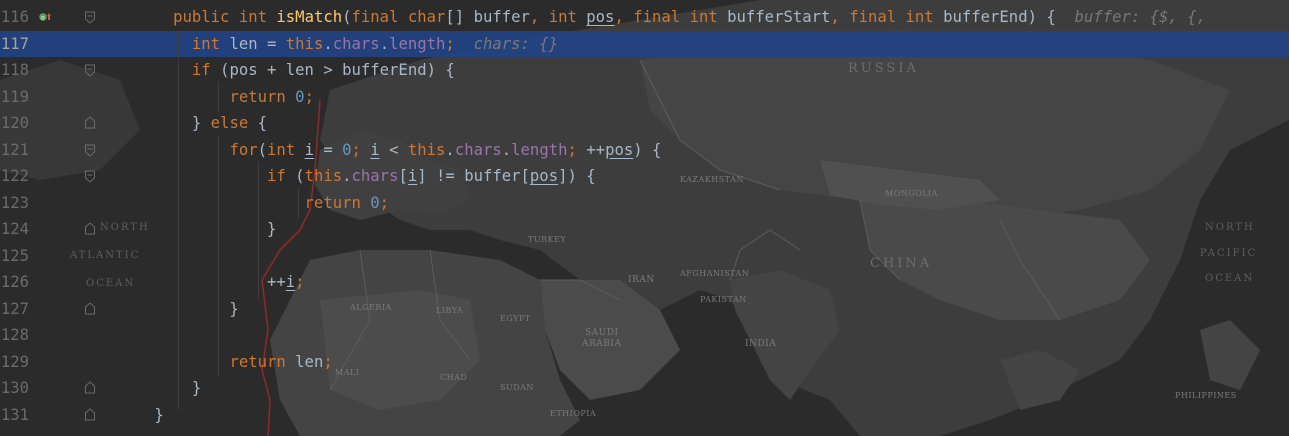  What do you see at coordinates (276, 70) in the screenshot?
I see `code-text: if (pos + len > bufferEnd) {` at bounding box center [276, 70].